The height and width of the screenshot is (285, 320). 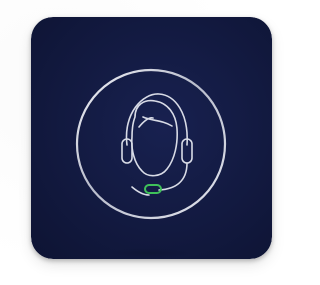 What do you see at coordinates (149, 253) in the screenshot?
I see `tile-shadow` at bounding box center [149, 253].